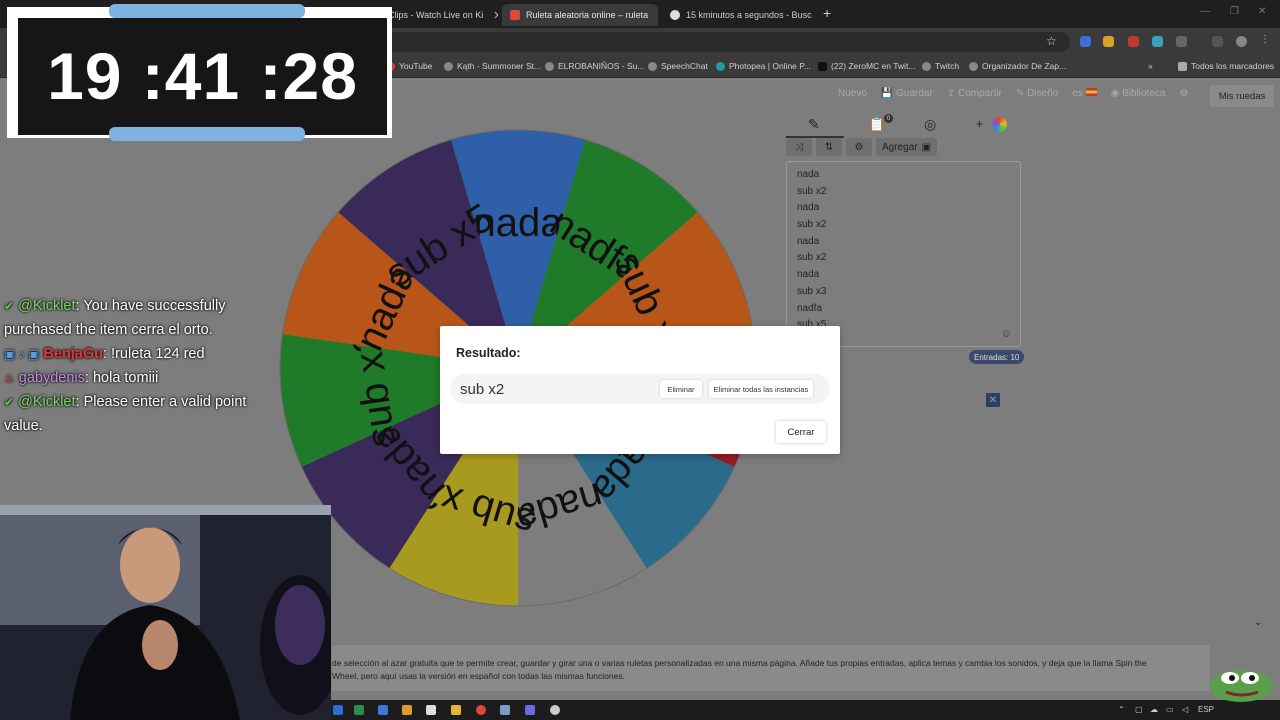 The height and width of the screenshot is (720, 1280). What do you see at coordinates (876, 124) in the screenshot?
I see `results-clipboard-icon: 📋` at bounding box center [876, 124].